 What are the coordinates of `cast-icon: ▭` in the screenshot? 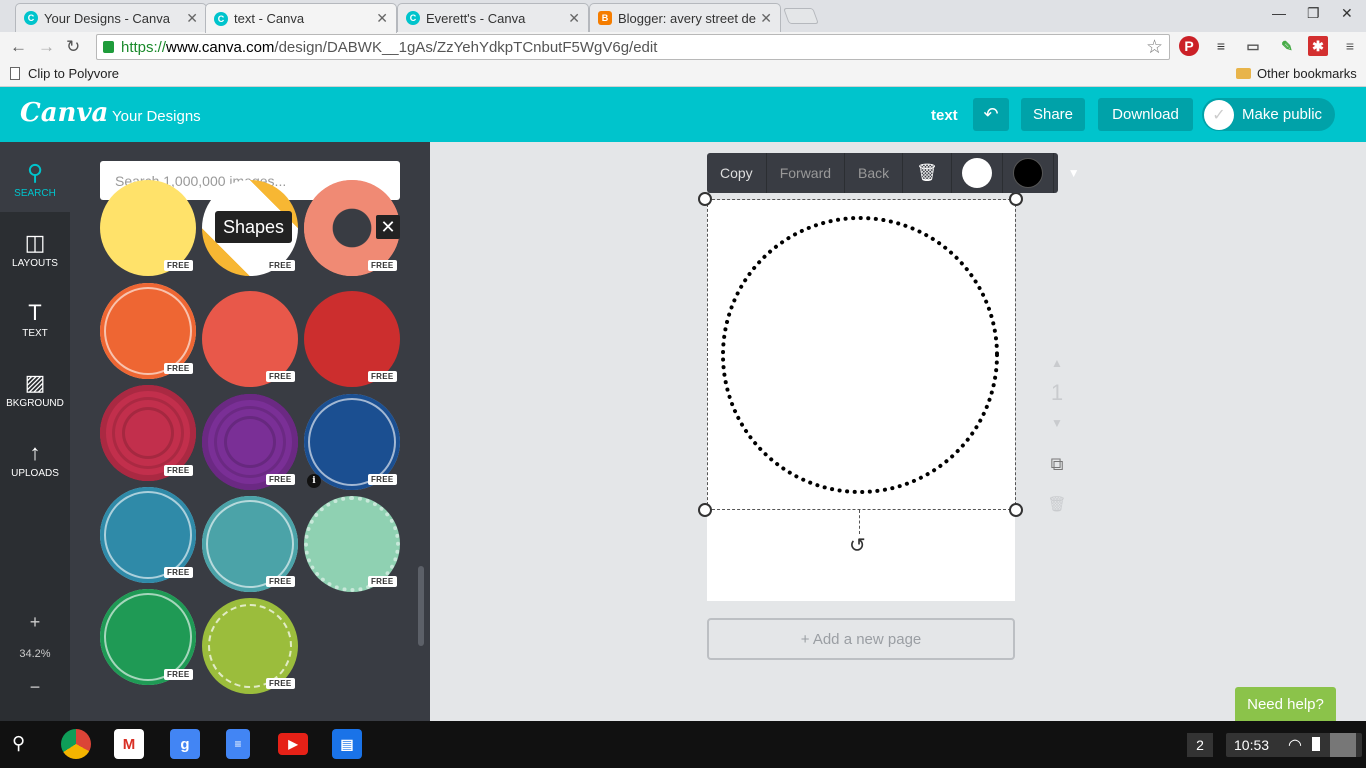 It's located at (1253, 46).